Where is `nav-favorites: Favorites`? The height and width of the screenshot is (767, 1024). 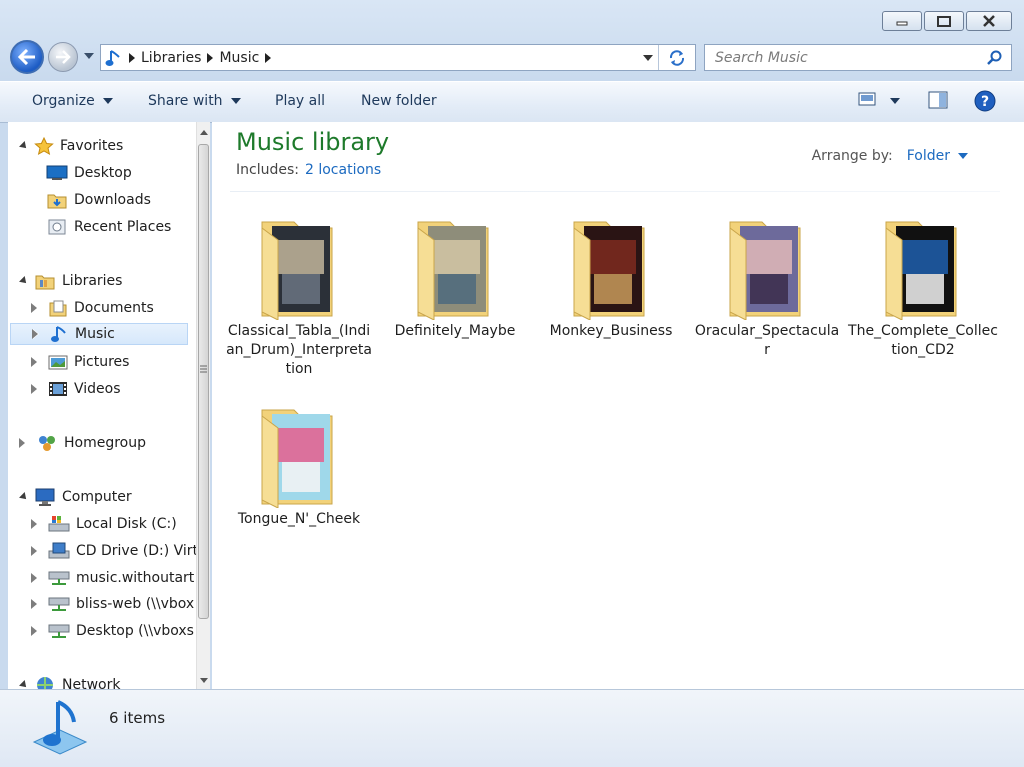
nav-favorites: Favorites is located at coordinates (71, 146).